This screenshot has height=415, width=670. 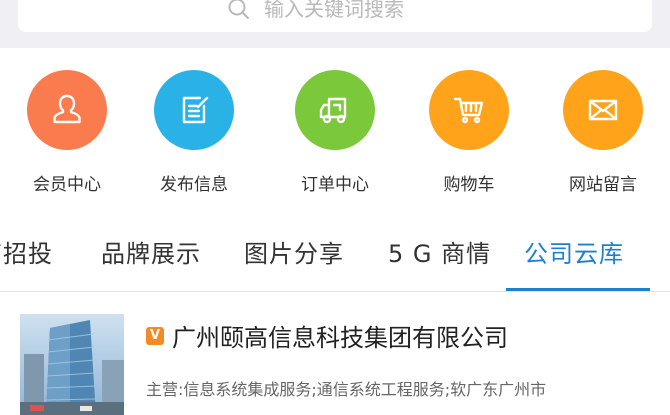 I want to click on publish-info-button, so click(x=194, y=110).